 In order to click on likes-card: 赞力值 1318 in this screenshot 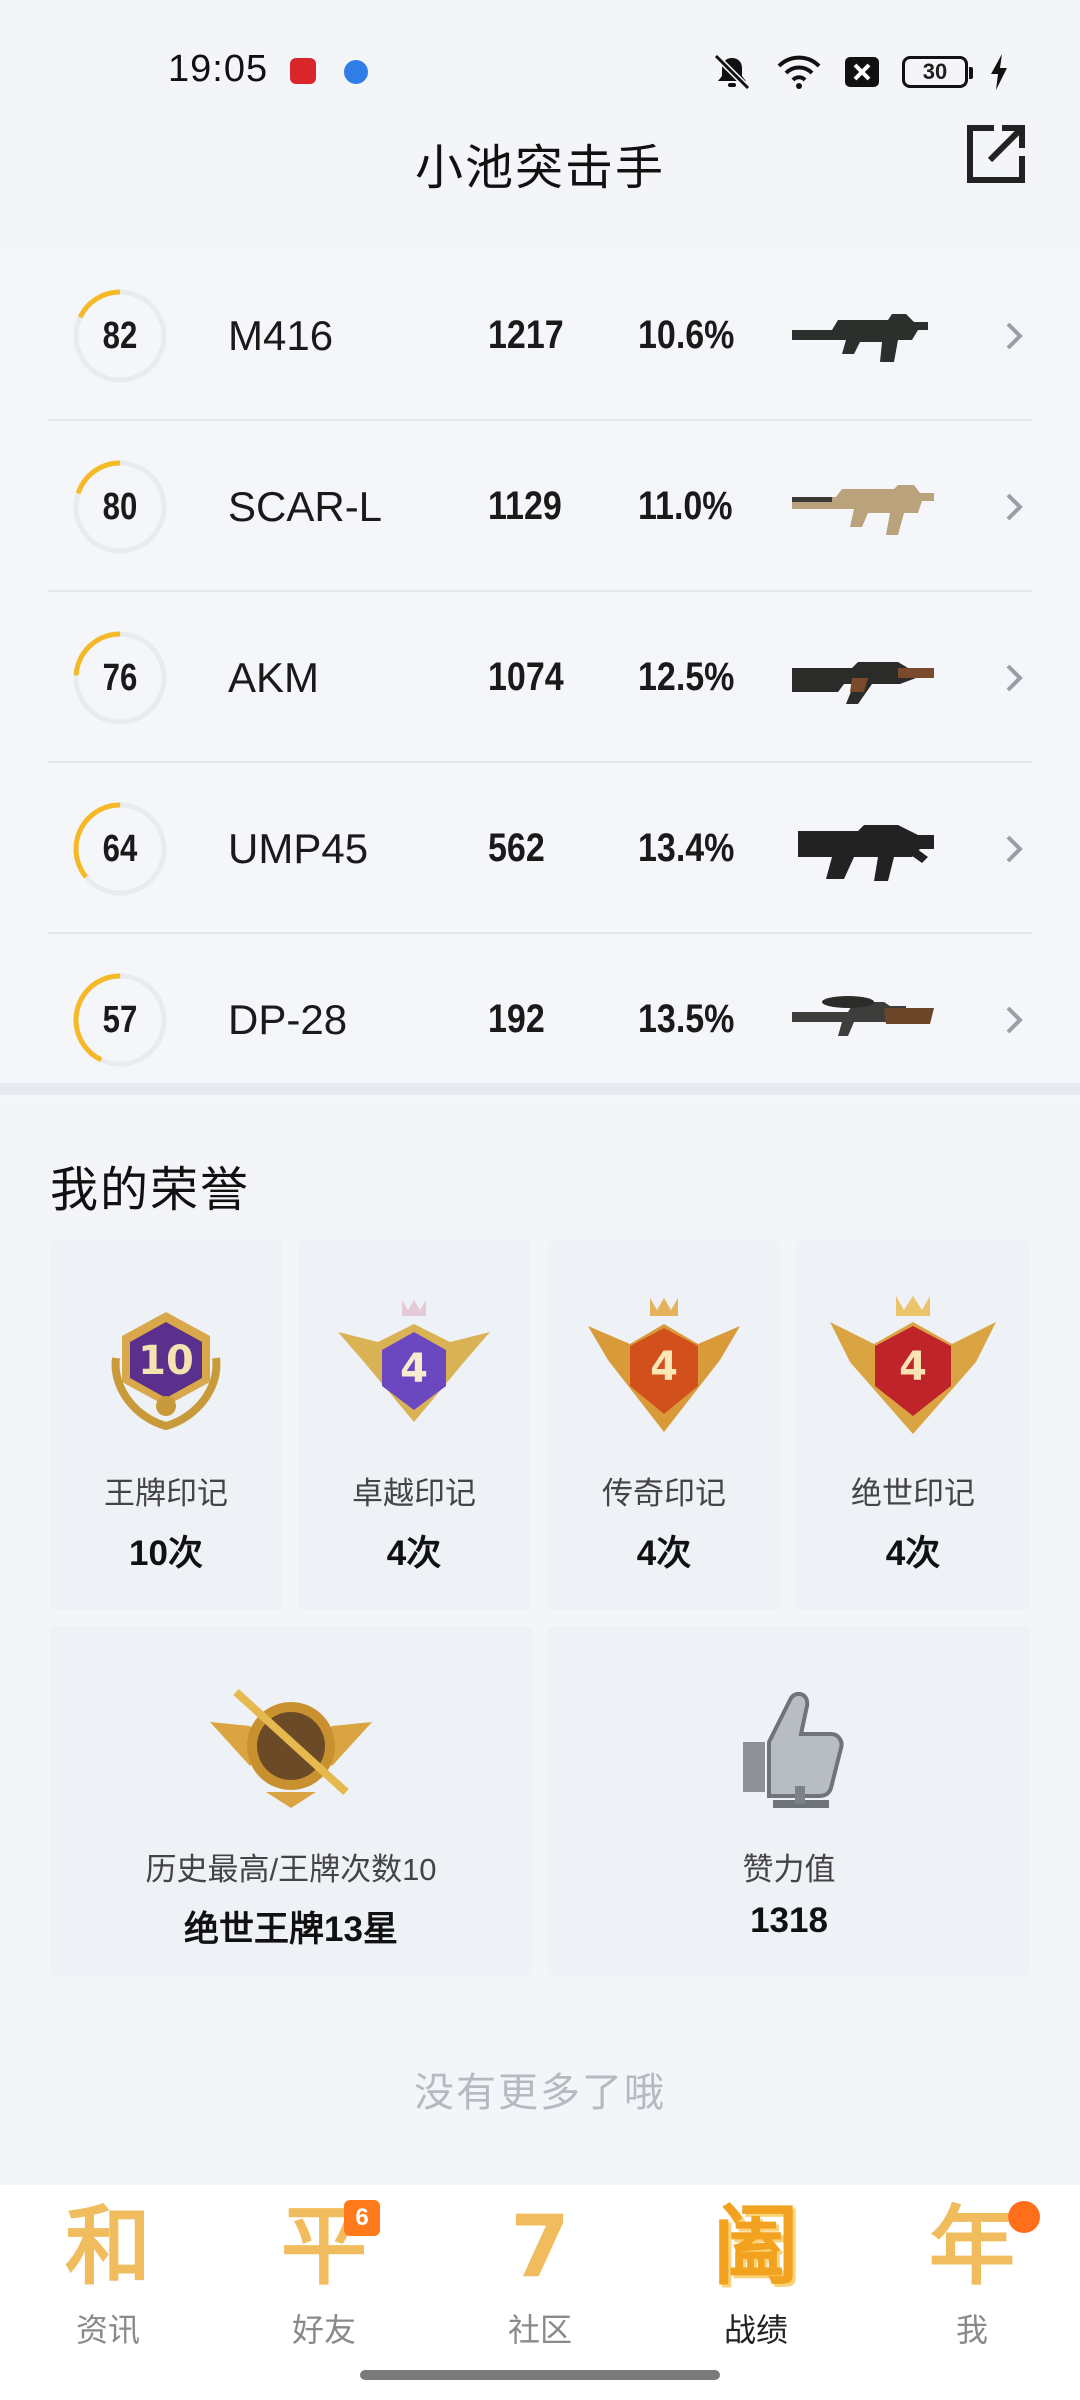, I will do `click(789, 1801)`.